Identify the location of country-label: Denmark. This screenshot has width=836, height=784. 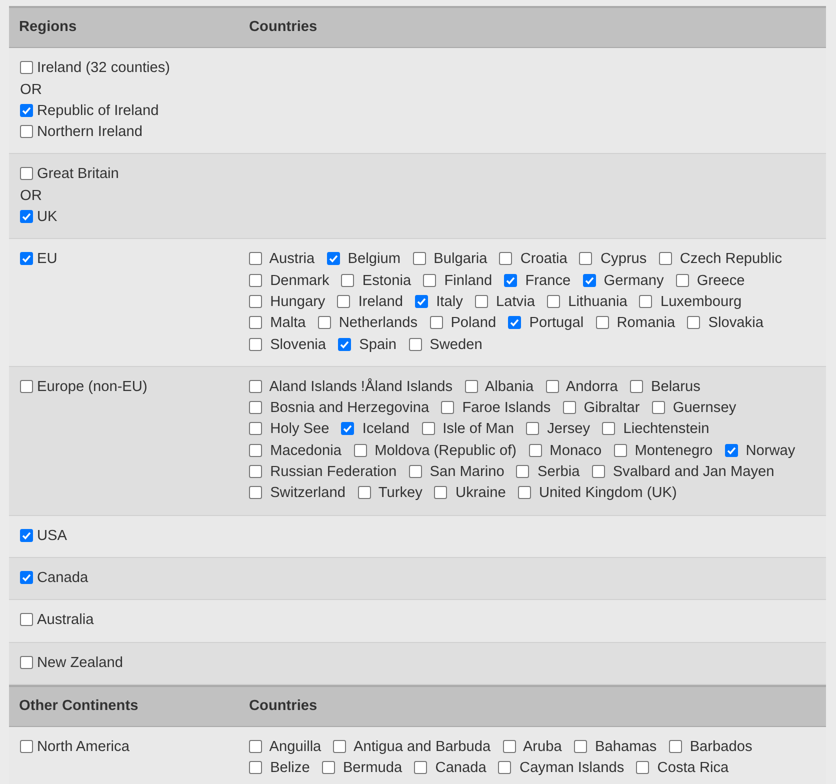
(300, 280).